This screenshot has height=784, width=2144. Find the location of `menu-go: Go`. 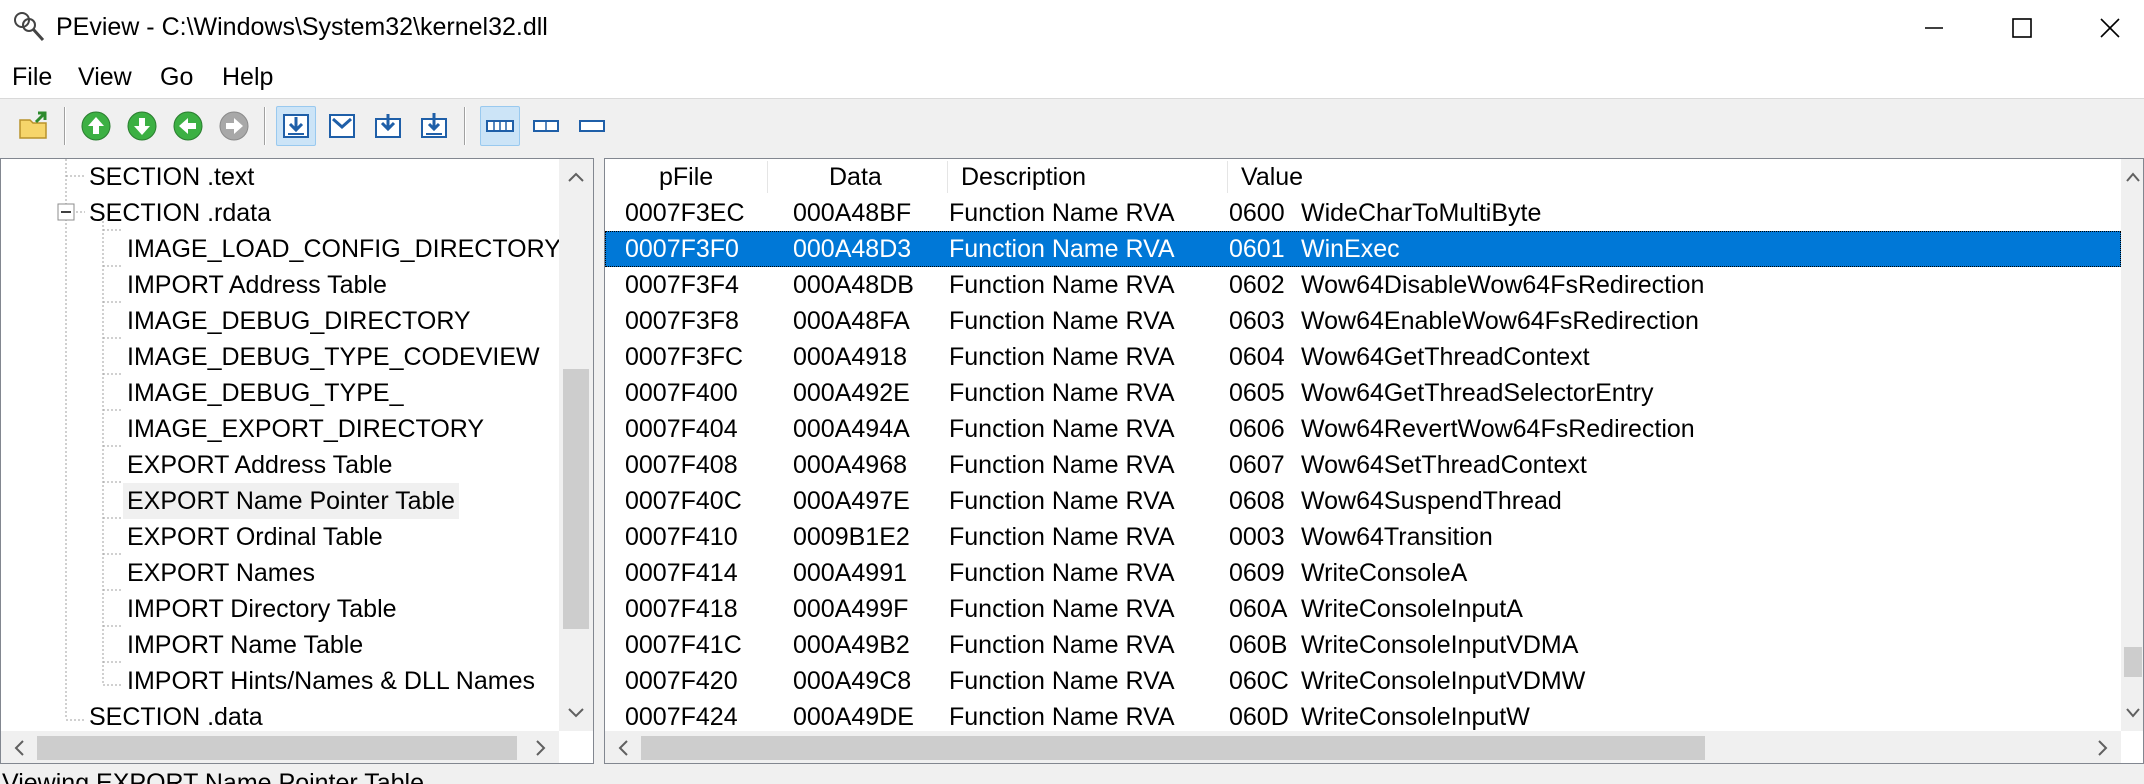

menu-go: Go is located at coordinates (176, 77).